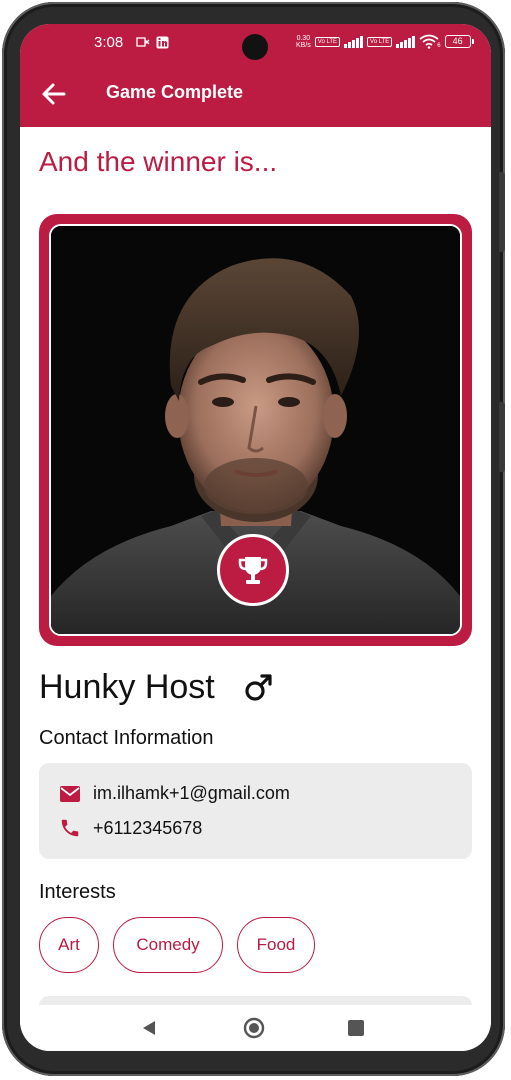 The width and height of the screenshot is (511, 1080). What do you see at coordinates (148, 827) in the screenshot?
I see `phone-text: +6112345678` at bounding box center [148, 827].